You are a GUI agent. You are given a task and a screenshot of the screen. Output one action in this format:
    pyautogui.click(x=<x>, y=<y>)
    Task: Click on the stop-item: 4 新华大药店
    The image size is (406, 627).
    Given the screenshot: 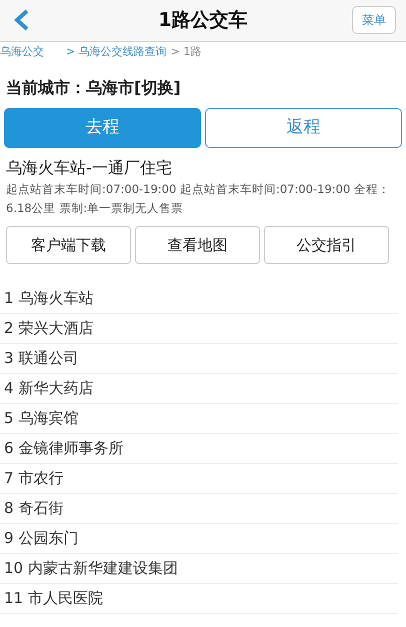 What is the action you would take?
    pyautogui.click(x=199, y=389)
    